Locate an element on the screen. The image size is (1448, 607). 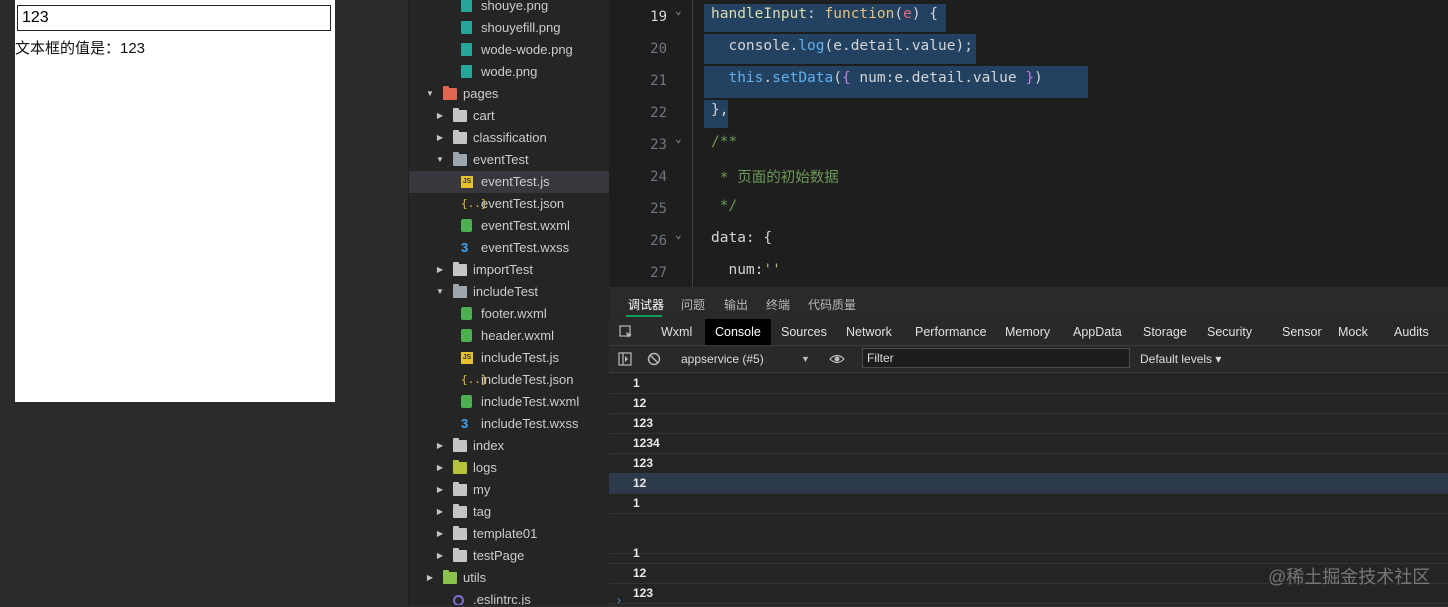
tree-item-label: importTest is located at coordinates (503, 269).